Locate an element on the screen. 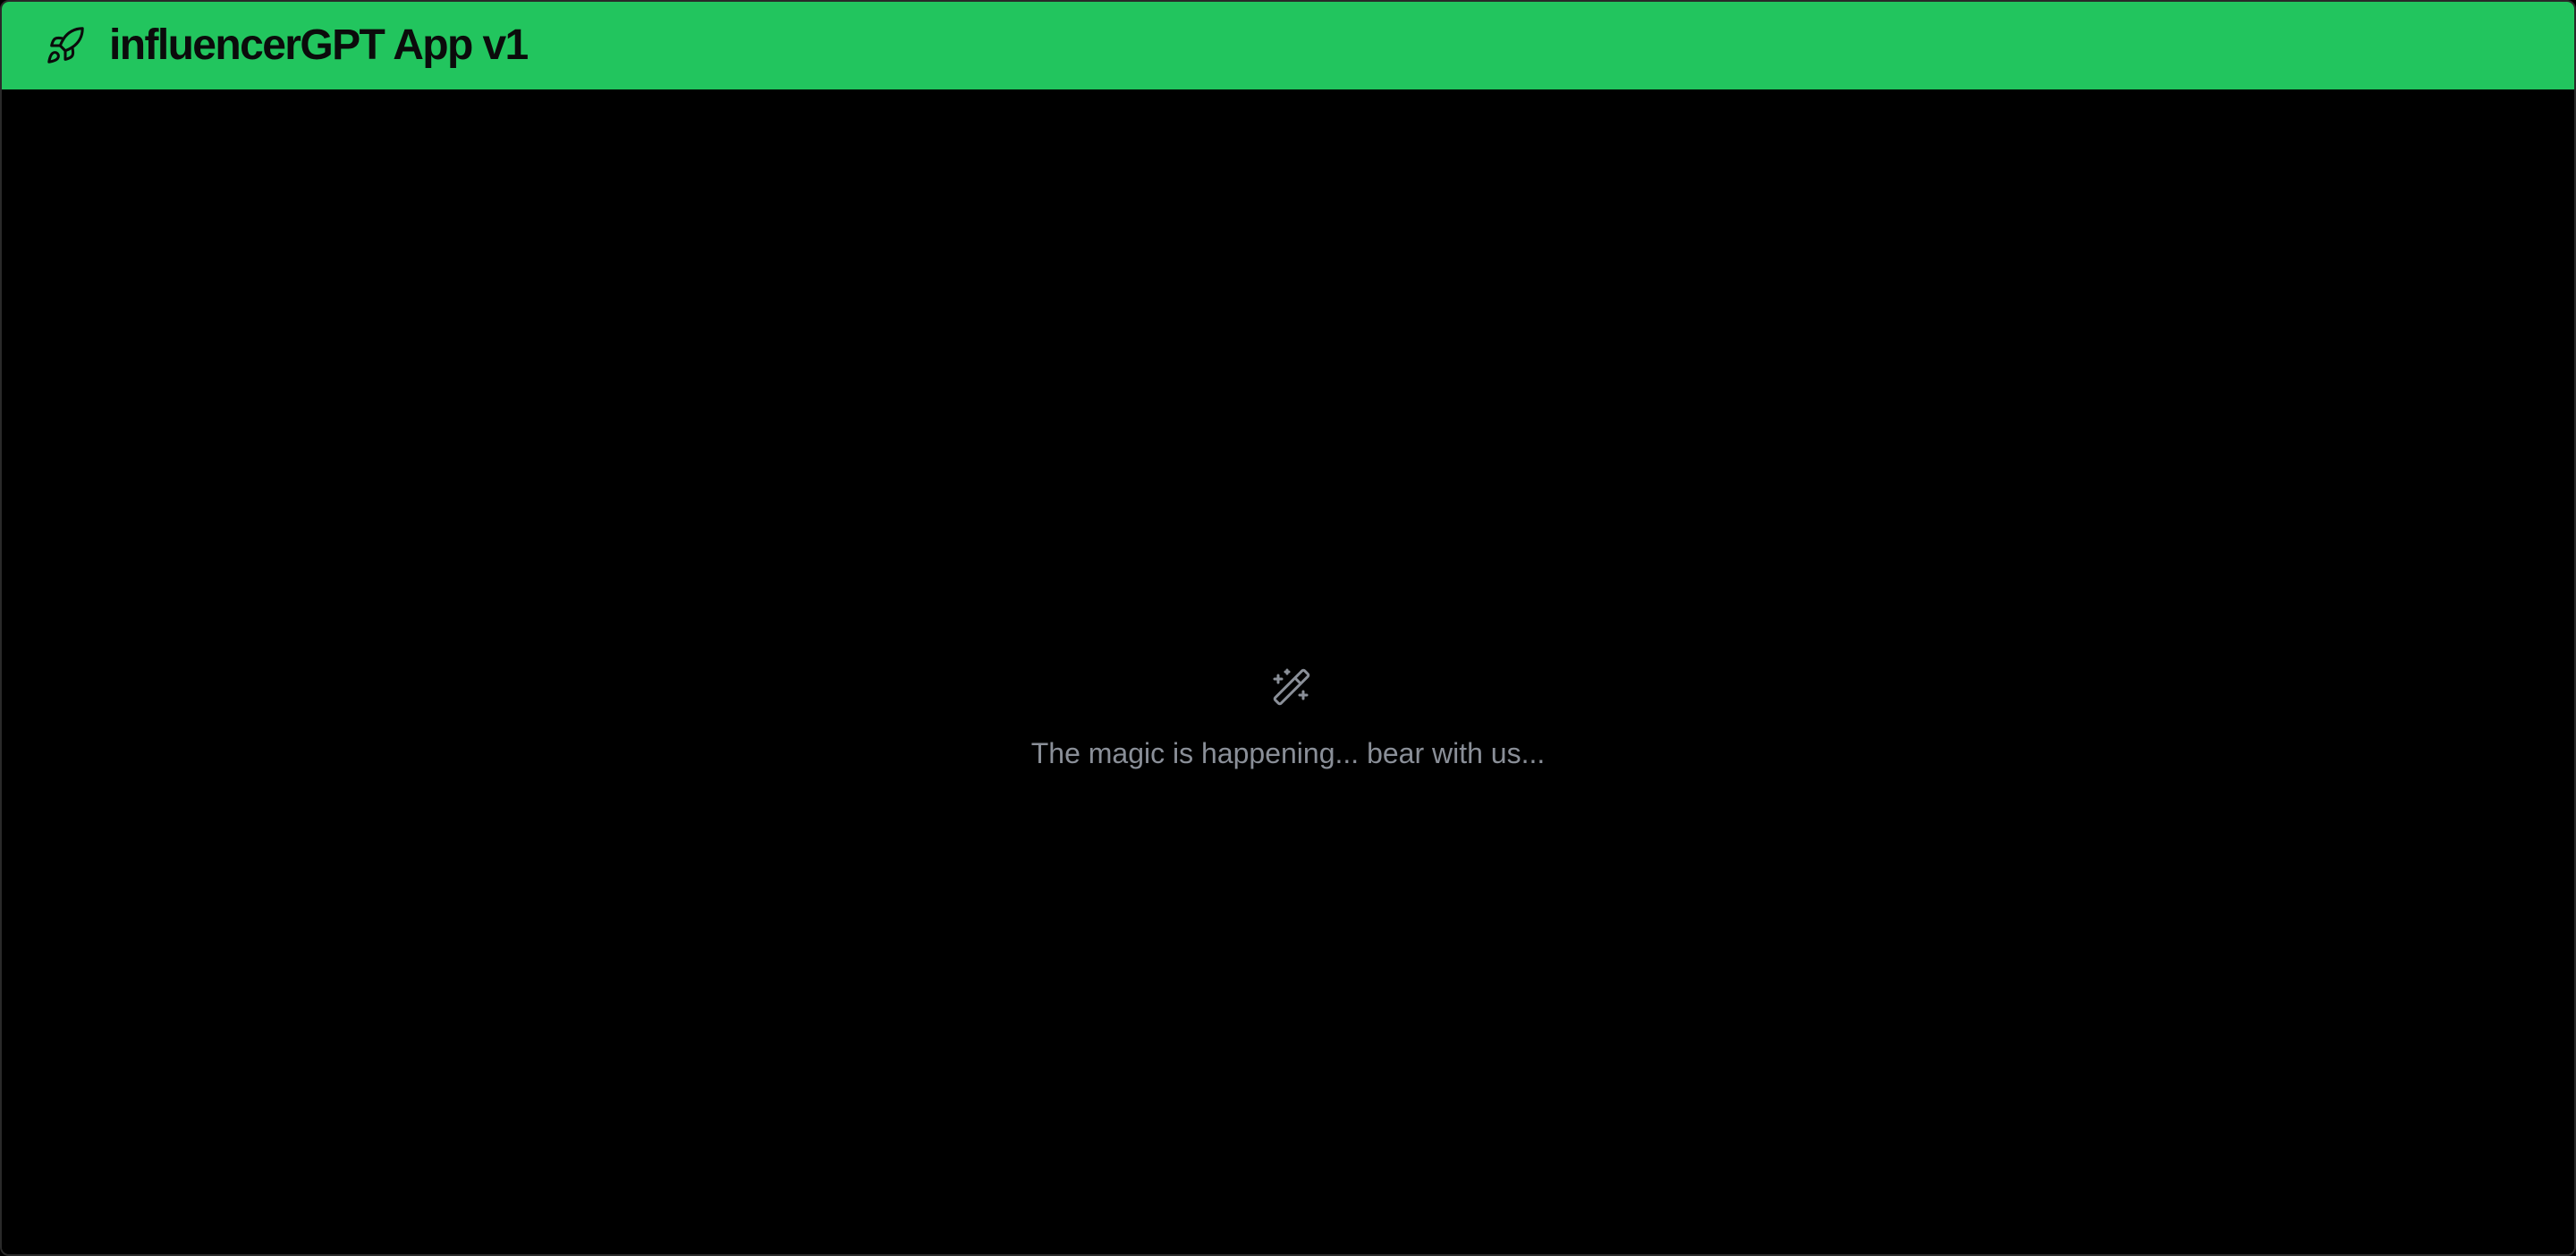 This screenshot has height=1256, width=2576. app-title: influencerGPT App v1 is located at coordinates (319, 45).